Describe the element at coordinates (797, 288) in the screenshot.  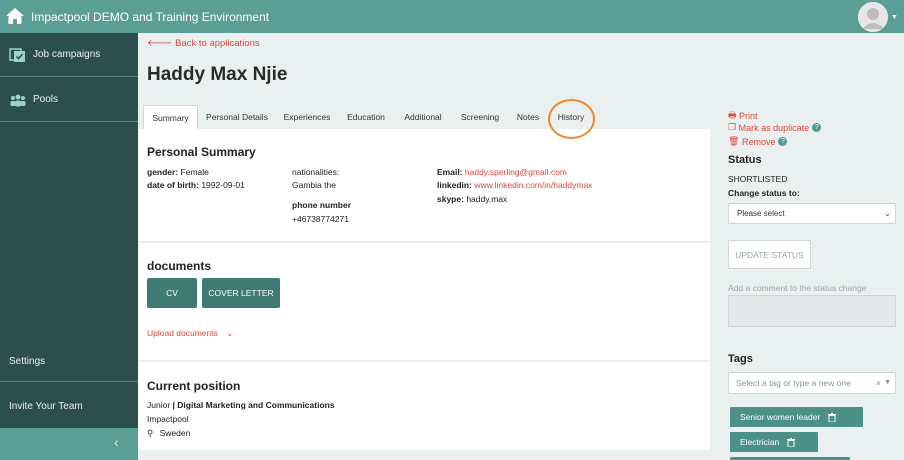
I see `status-comment-label: Add a comment to the status change` at that location.